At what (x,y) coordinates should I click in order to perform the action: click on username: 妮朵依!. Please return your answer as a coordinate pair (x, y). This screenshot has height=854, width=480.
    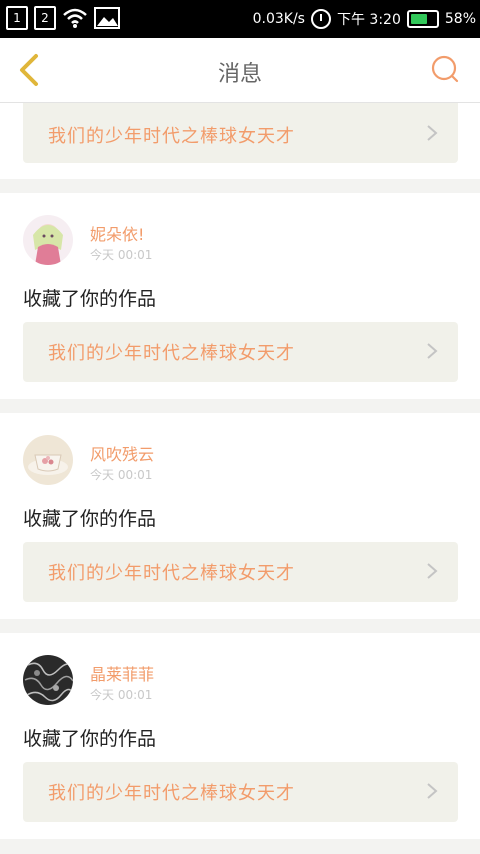
    Looking at the image, I should click on (117, 233).